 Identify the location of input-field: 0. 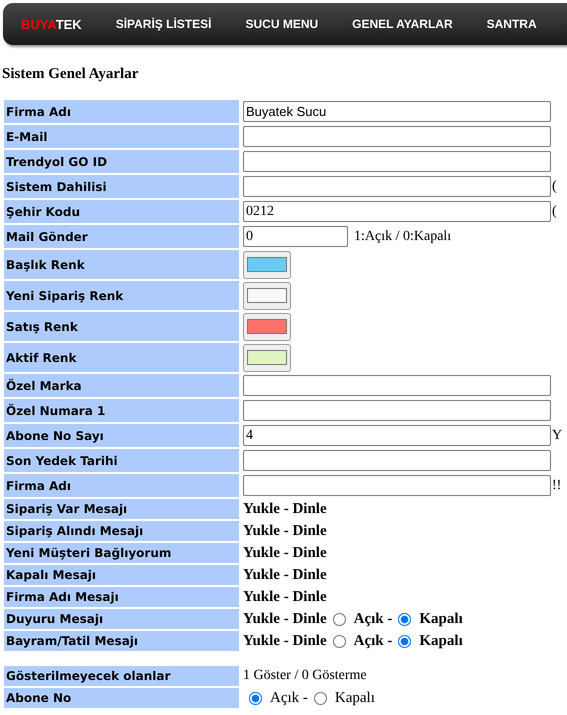
(295, 236).